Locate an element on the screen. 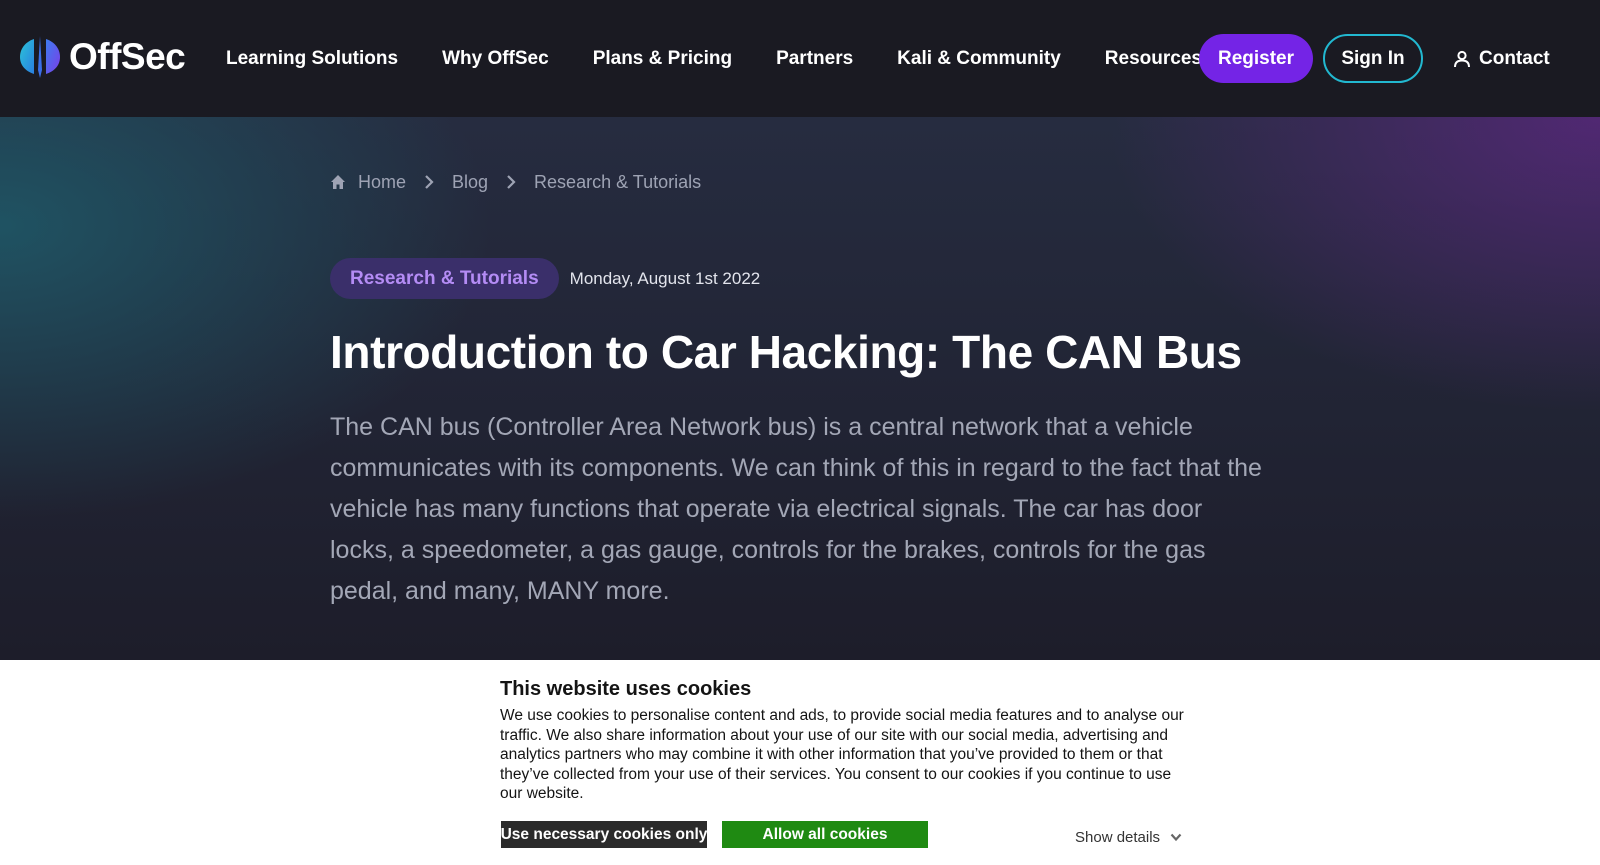 The height and width of the screenshot is (865, 1600). home-icon is located at coordinates (338, 182).